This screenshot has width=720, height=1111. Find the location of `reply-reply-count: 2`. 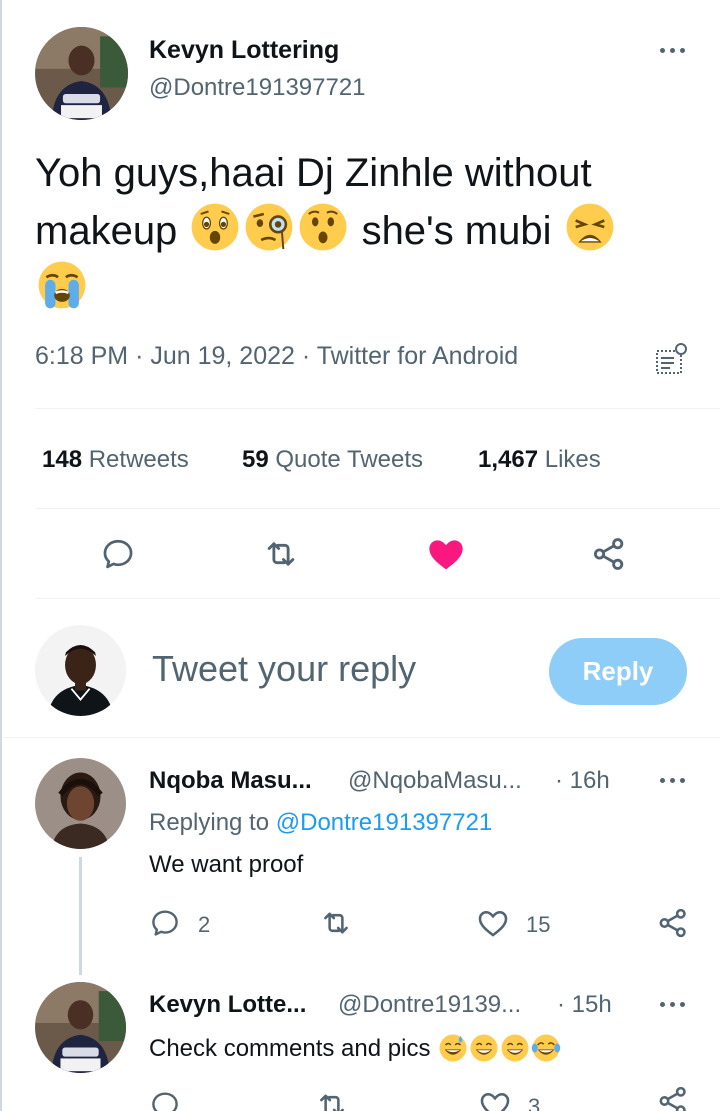

reply-reply-count: 2 is located at coordinates (204, 924).